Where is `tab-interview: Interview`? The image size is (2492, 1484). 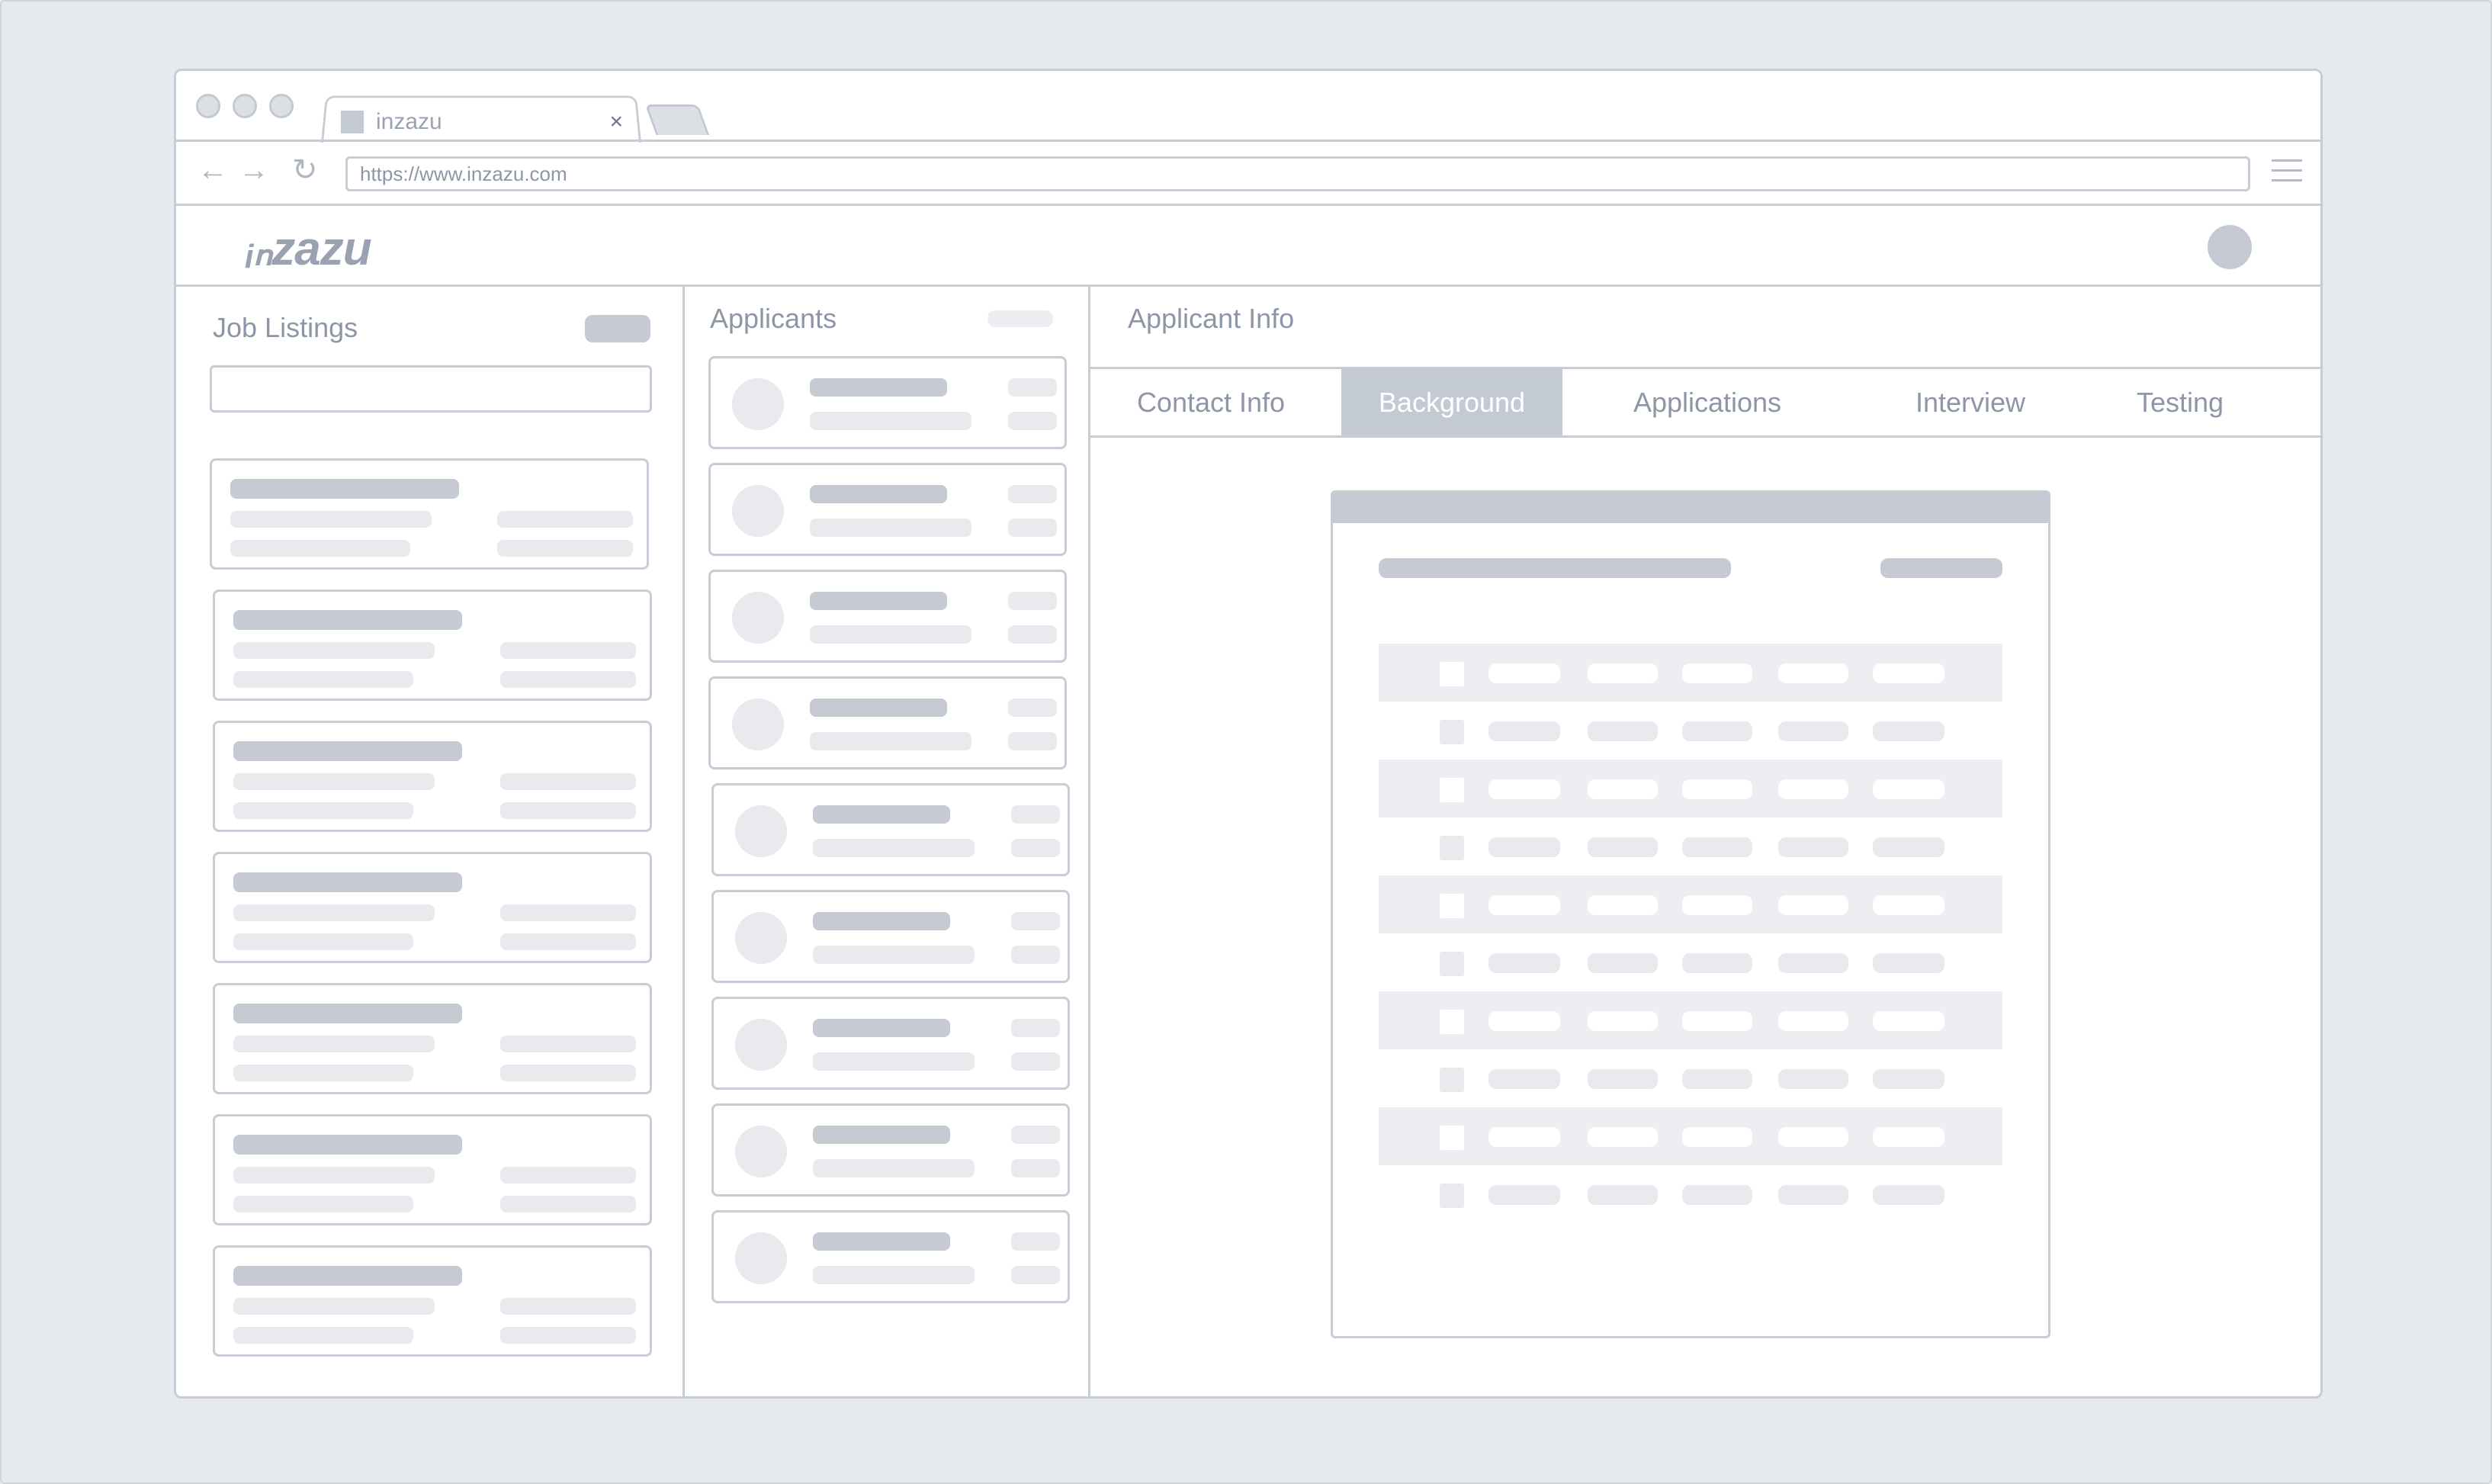 tab-interview: Interview is located at coordinates (1970, 403).